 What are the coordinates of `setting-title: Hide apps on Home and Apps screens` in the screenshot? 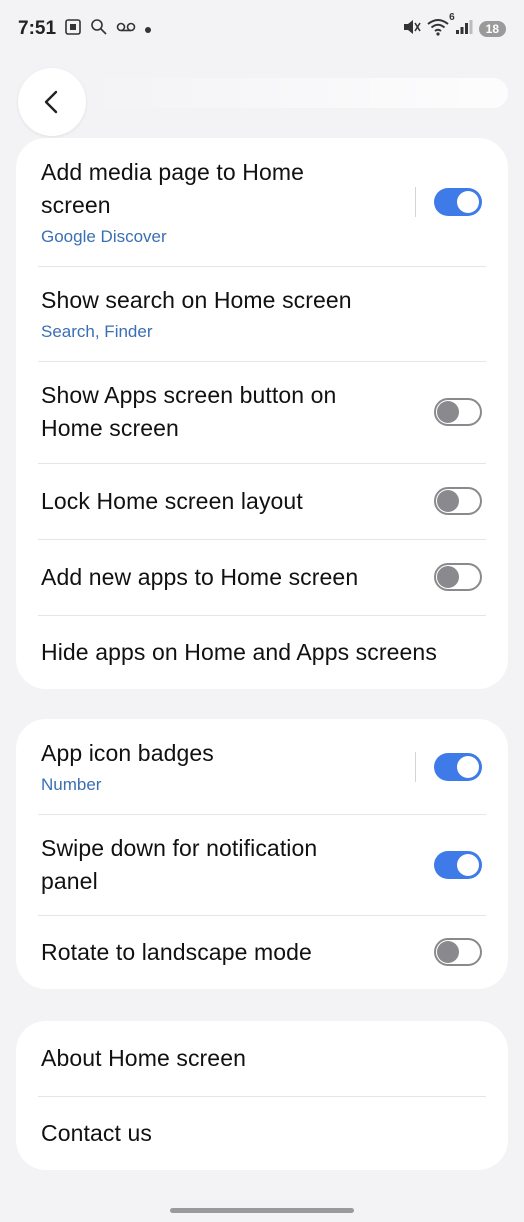 It's located at (239, 651).